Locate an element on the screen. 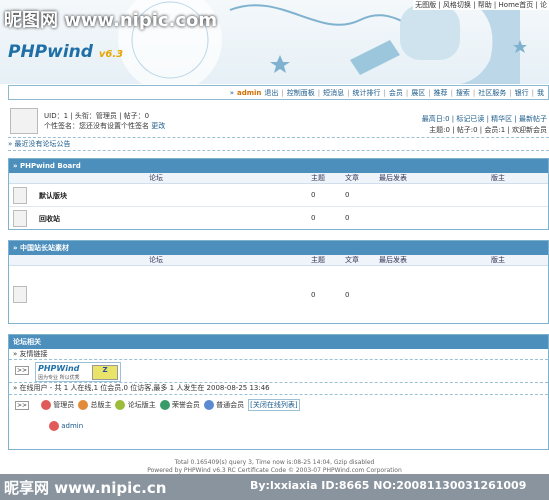 The width and height of the screenshot is (549, 500). legend-honor: 荣誉会员 is located at coordinates (179, 405).